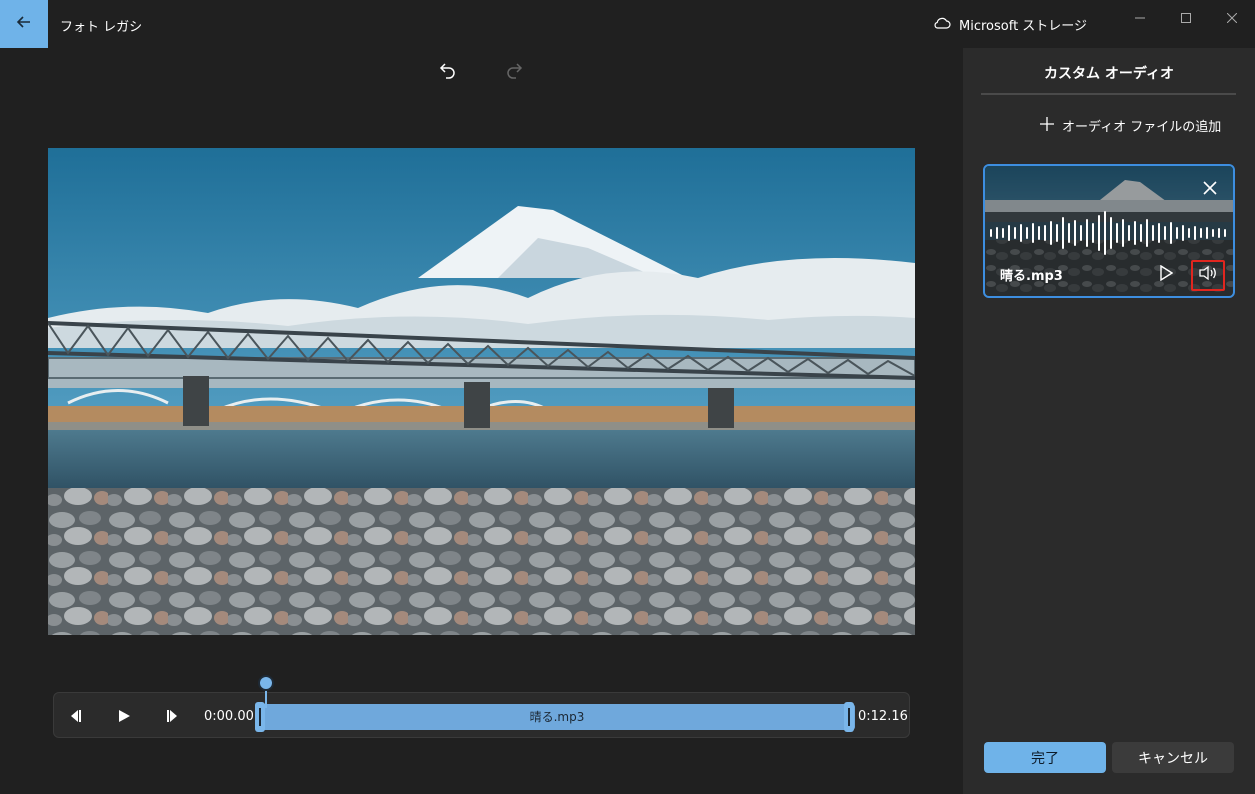 Image resolution: width=1255 pixels, height=794 pixels. What do you see at coordinates (266, 698) in the screenshot?
I see `playhead` at bounding box center [266, 698].